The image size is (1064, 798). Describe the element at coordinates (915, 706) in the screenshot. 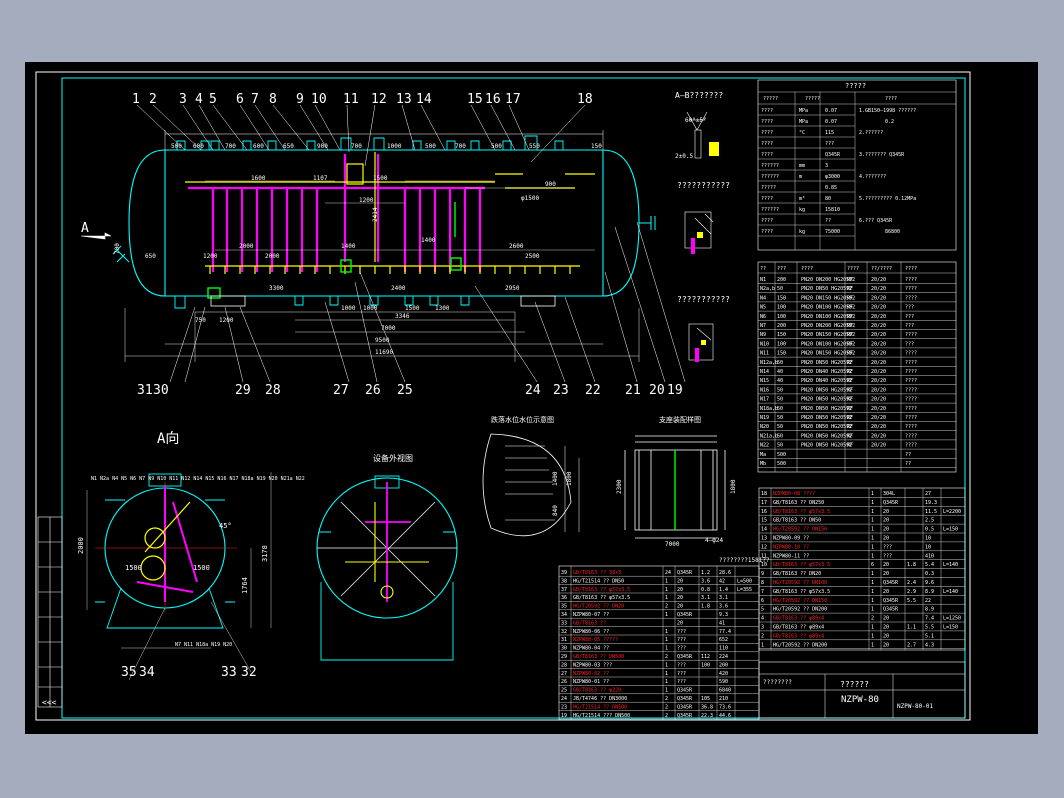

I see `title-drawing-no: NZPW-80-01` at that location.